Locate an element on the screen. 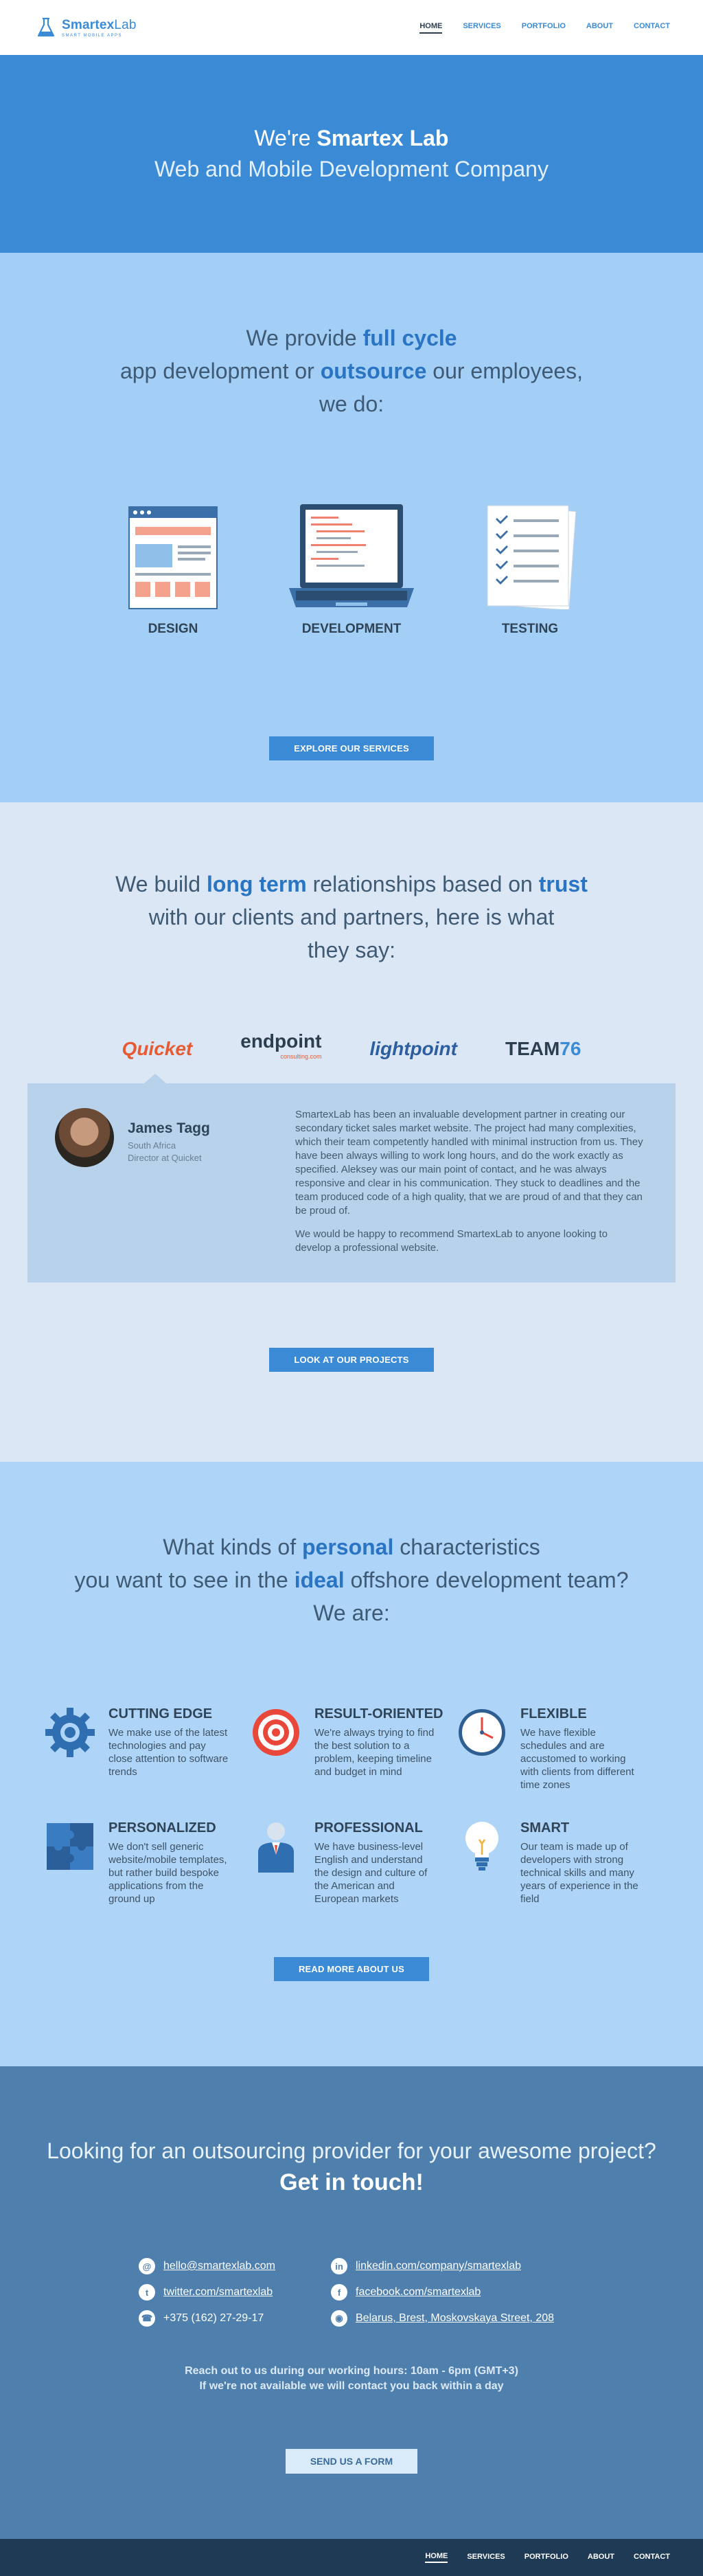 This screenshot has height=2576, width=703. nav-about: ABOUT is located at coordinates (599, 28).